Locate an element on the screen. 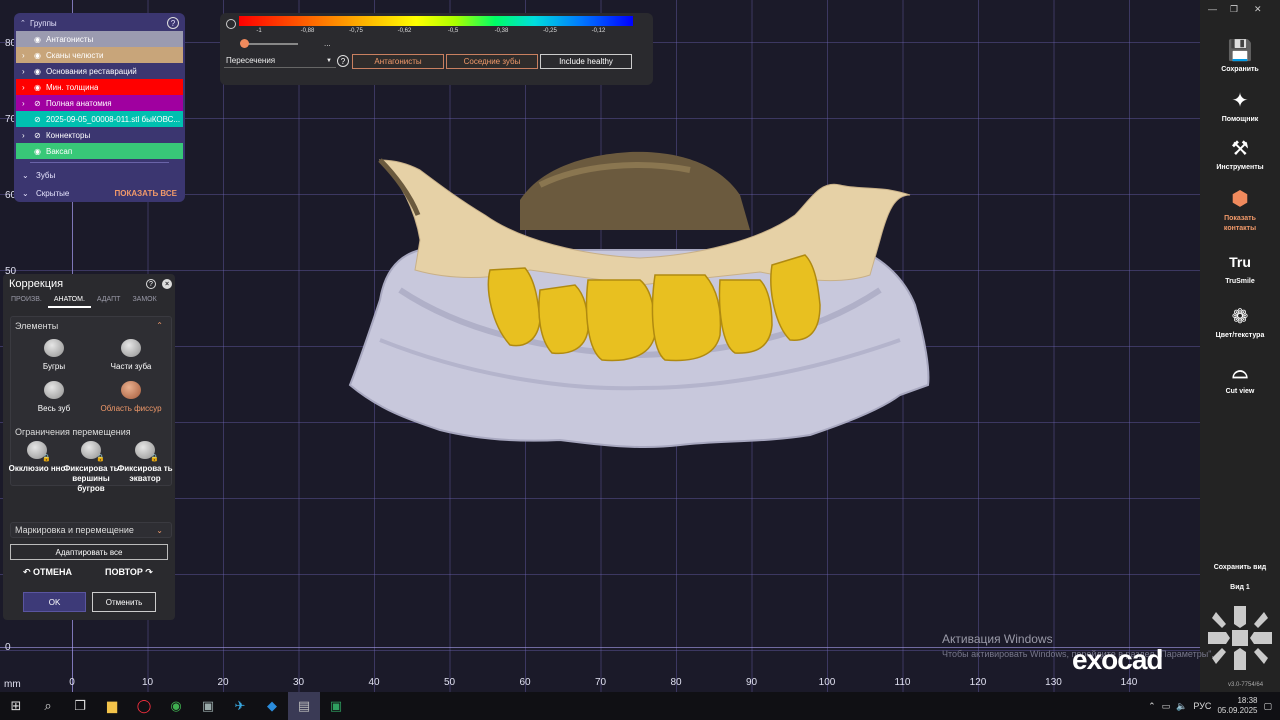  save-tool: 💾 Сохранить is located at coordinates (1240, 56).